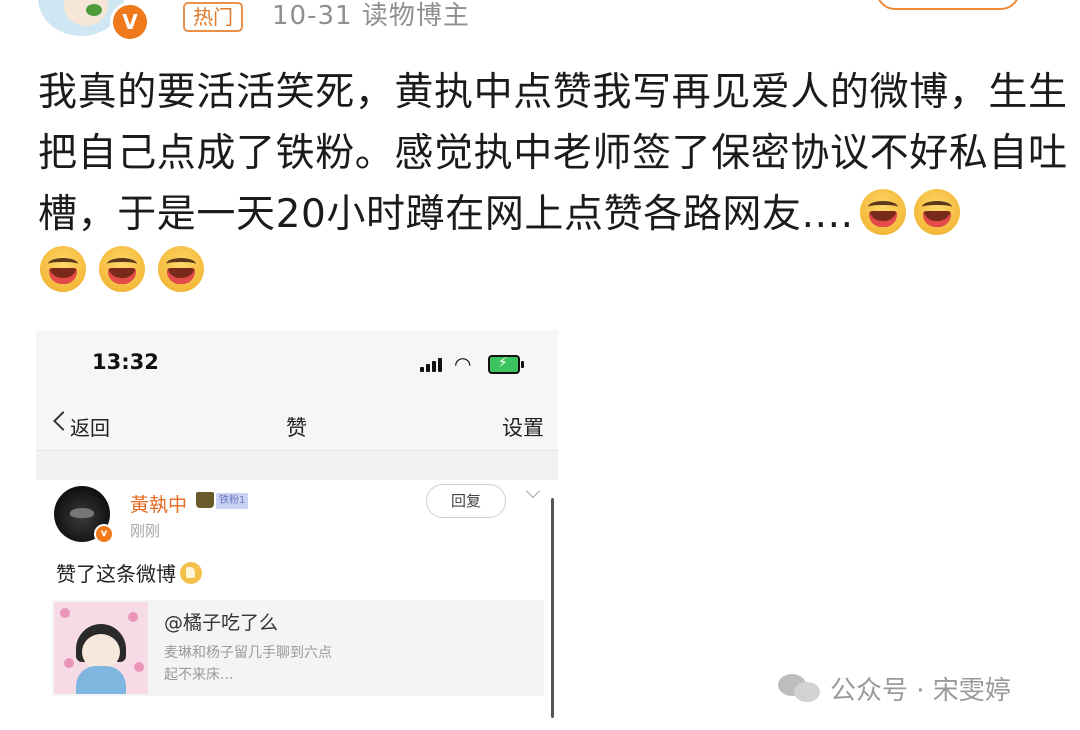  What do you see at coordinates (232, 501) in the screenshot?
I see `fan-badge: 铁粉1` at bounding box center [232, 501].